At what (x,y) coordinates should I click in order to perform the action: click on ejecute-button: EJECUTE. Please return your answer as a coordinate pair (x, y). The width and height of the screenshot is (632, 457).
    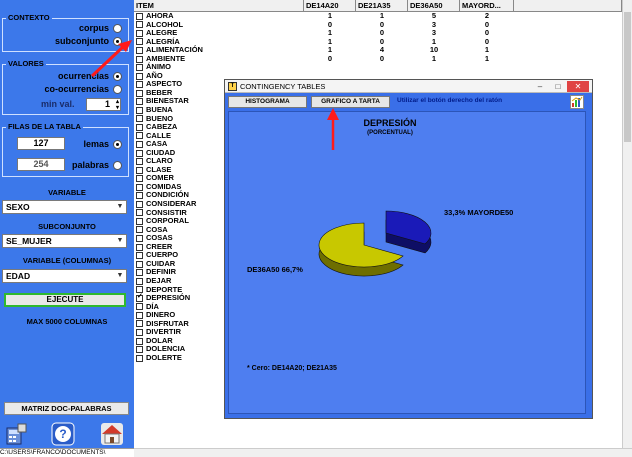
    Looking at the image, I should click on (65, 300).